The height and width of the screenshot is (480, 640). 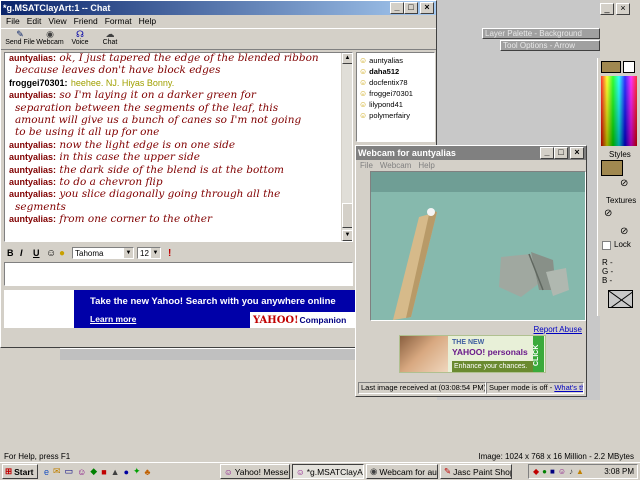 What do you see at coordinates (86, 21) in the screenshot?
I see `menu-friend: Friend` at bounding box center [86, 21].